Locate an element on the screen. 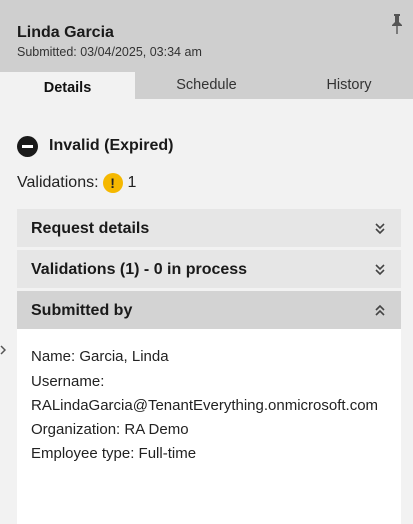  organization: Organization: RA Demo is located at coordinates (110, 429).